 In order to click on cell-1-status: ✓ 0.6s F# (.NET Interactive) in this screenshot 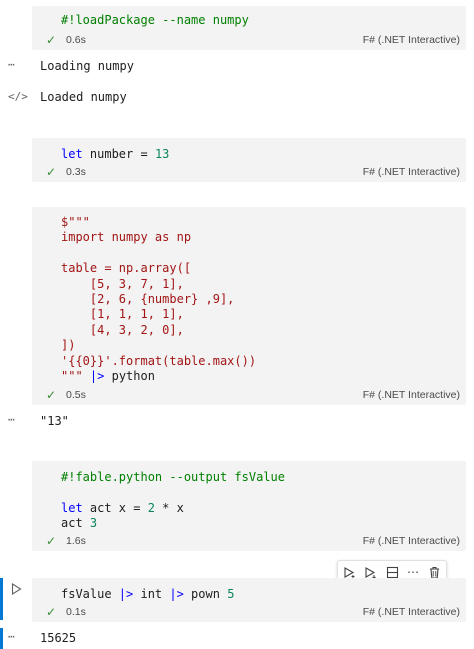, I will do `click(249, 40)`.